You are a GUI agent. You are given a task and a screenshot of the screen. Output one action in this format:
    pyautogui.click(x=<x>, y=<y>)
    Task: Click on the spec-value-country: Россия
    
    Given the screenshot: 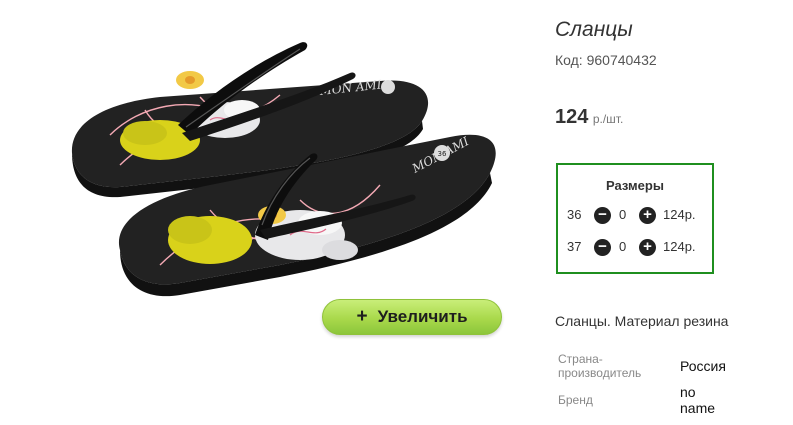 What is the action you would take?
    pyautogui.click(x=703, y=366)
    